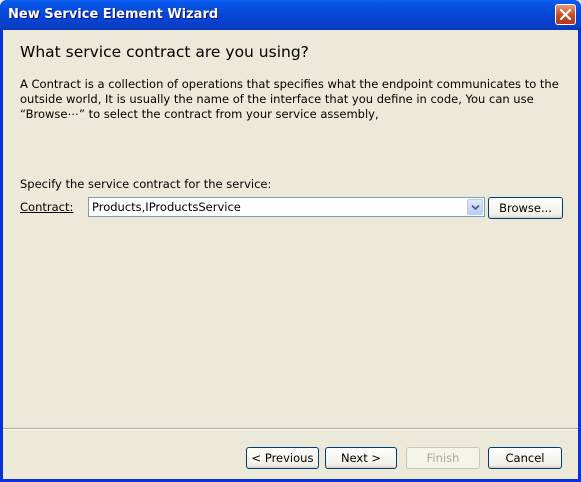 Image resolution: width=581 pixels, height=482 pixels. What do you see at coordinates (286, 207) in the screenshot?
I see `contract-combobox: Products,IProductsService` at bounding box center [286, 207].